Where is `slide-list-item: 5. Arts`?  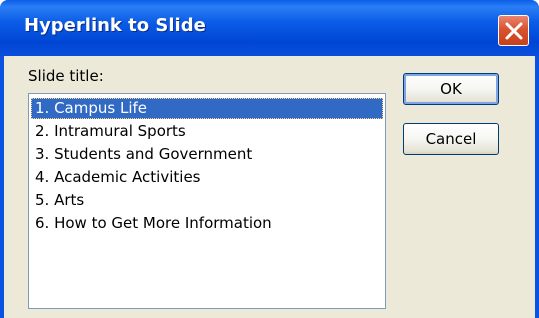
slide-list-item: 5. Arts is located at coordinates (207, 200).